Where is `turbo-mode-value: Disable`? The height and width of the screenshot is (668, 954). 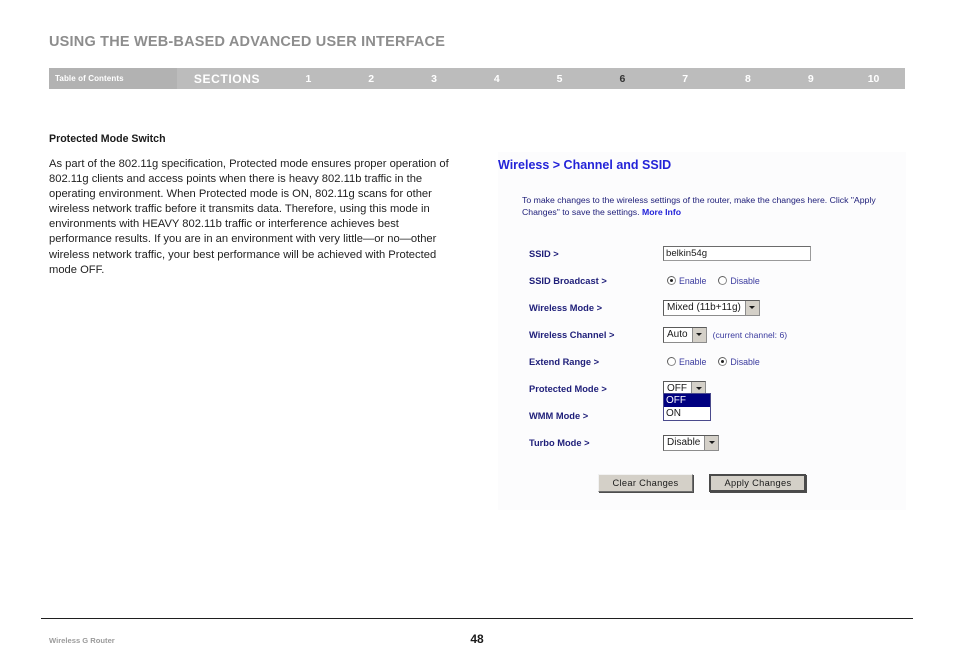 turbo-mode-value: Disable is located at coordinates (684, 442).